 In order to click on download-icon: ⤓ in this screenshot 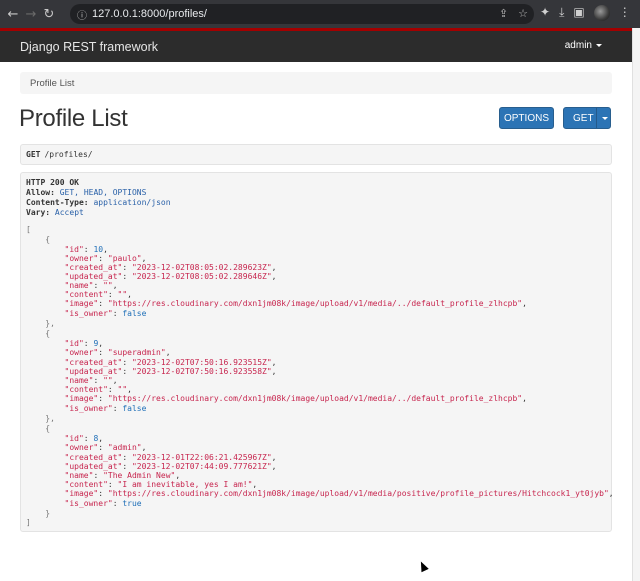, I will do `click(561, 13)`.